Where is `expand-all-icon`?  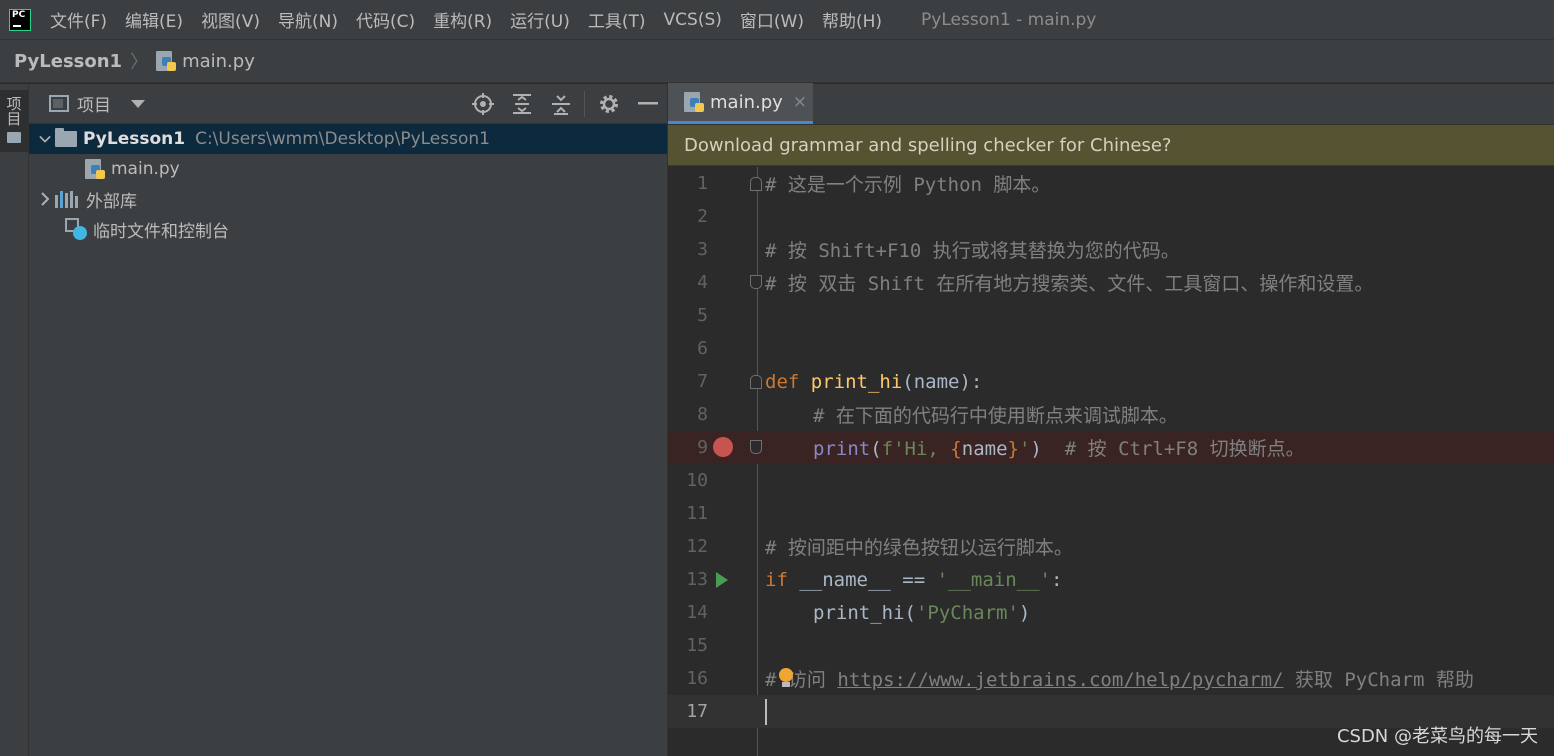 expand-all-icon is located at coordinates (521, 104).